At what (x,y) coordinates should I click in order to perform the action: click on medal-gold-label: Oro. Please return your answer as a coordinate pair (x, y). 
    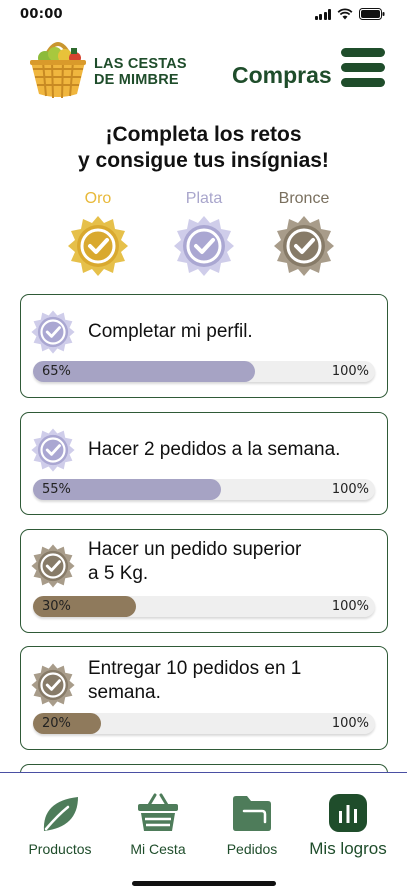
    Looking at the image, I should click on (98, 198).